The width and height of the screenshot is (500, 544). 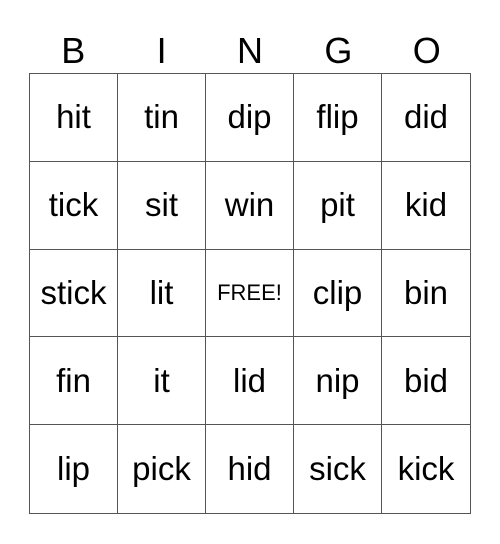 I want to click on bingo-cell: tin, so click(x=162, y=118).